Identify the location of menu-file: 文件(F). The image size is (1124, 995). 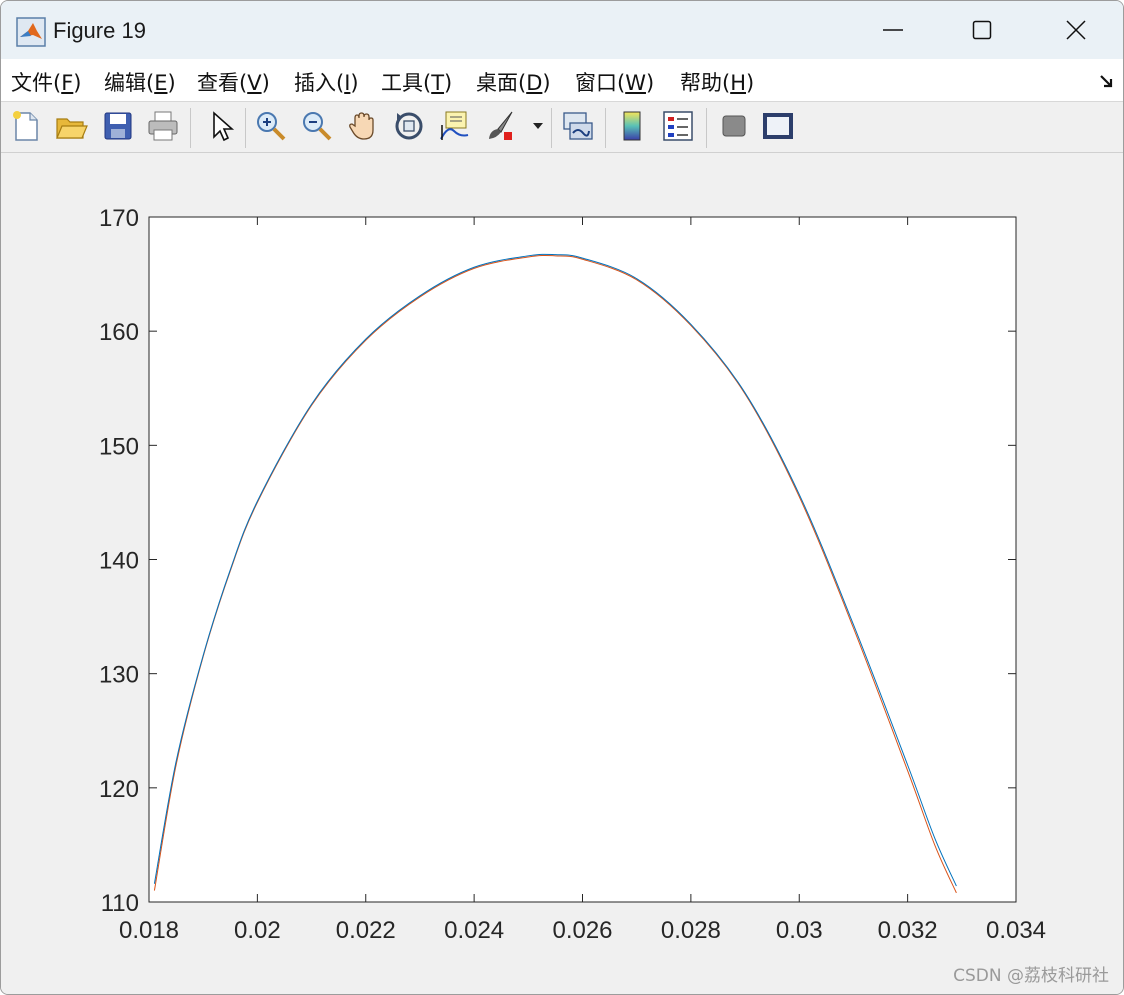
(46, 82).